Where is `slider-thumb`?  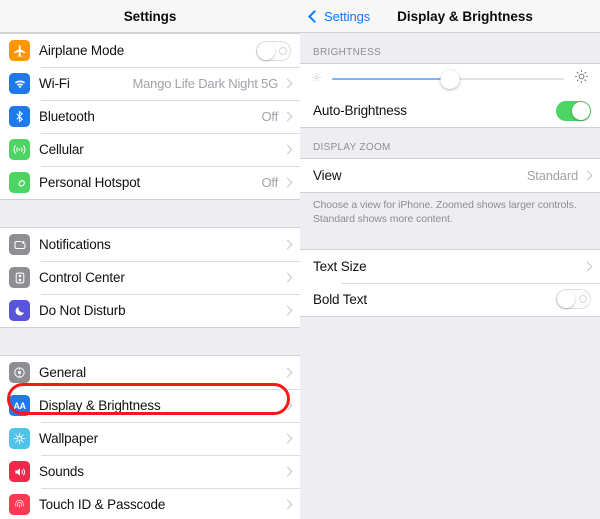 slider-thumb is located at coordinates (450, 79).